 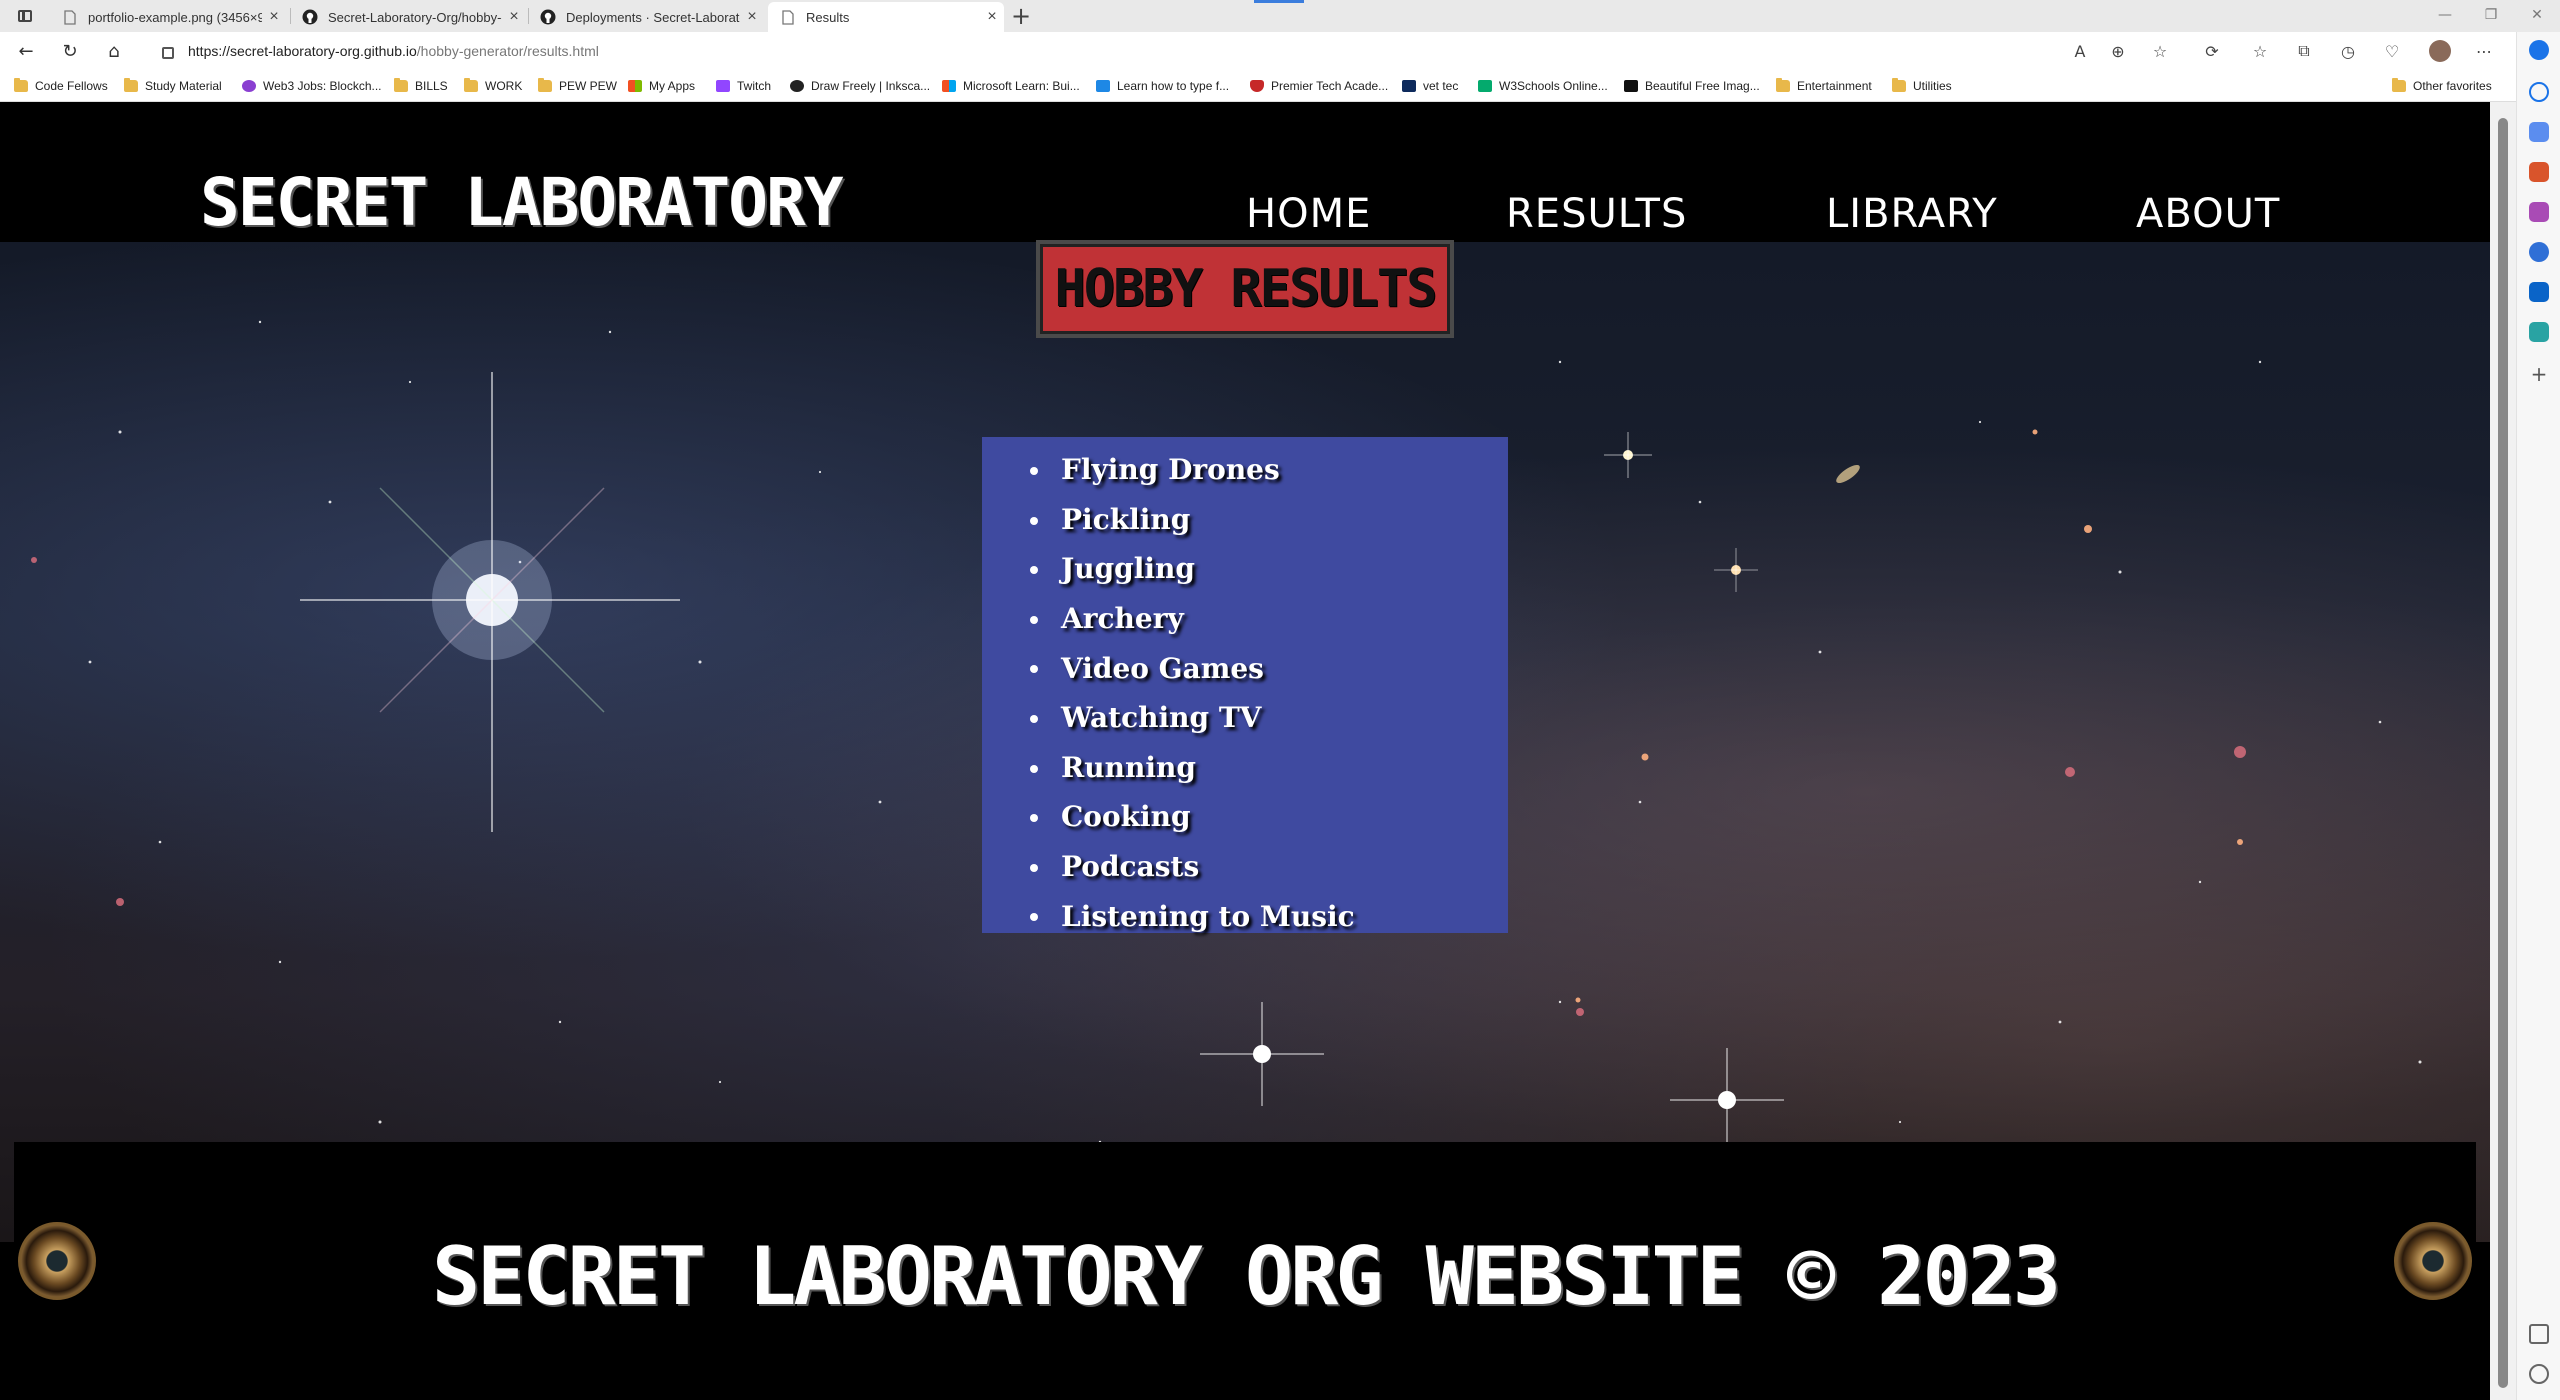 I want to click on tab-github-repo: Secret-Laboratory-Org/hobby-g… ×, so click(x=408, y=17).